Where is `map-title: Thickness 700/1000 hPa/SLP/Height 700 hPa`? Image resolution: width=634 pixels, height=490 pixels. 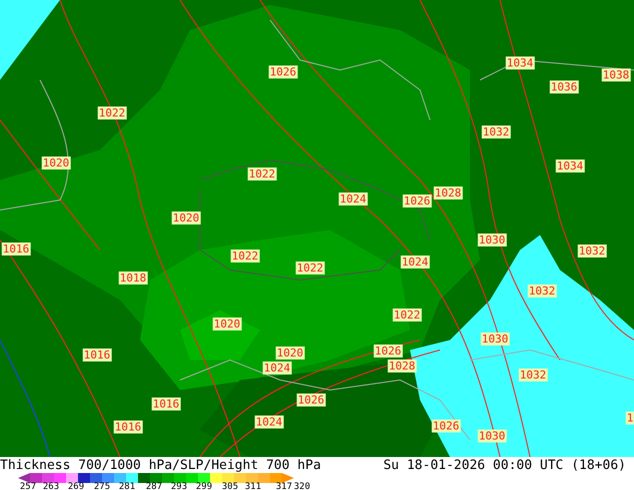 map-title: Thickness 700/1000 hPa/SLP/Height 700 hPa is located at coordinates (160, 465).